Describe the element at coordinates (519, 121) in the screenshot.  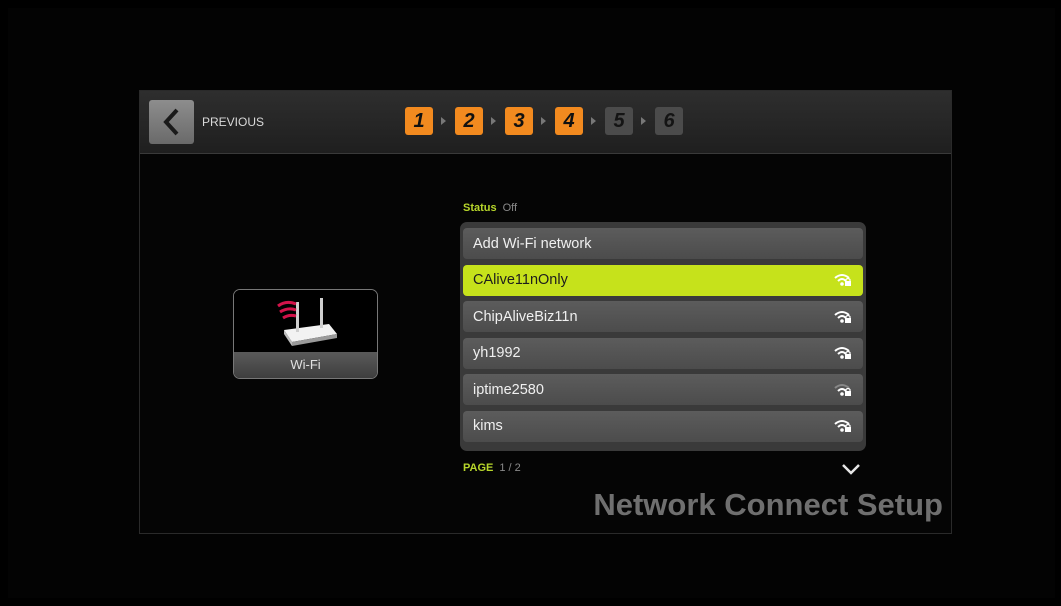
I see `step-3: 3` at that location.